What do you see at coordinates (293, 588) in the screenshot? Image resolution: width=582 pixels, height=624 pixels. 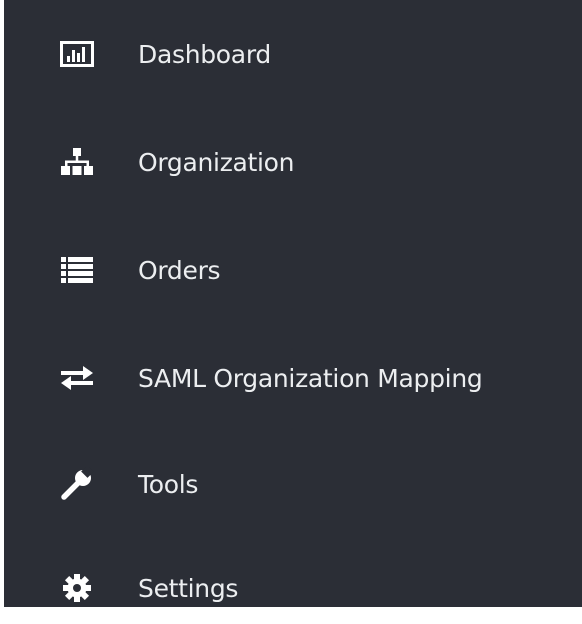 I see `sidebar-item-settings: Settings` at bounding box center [293, 588].